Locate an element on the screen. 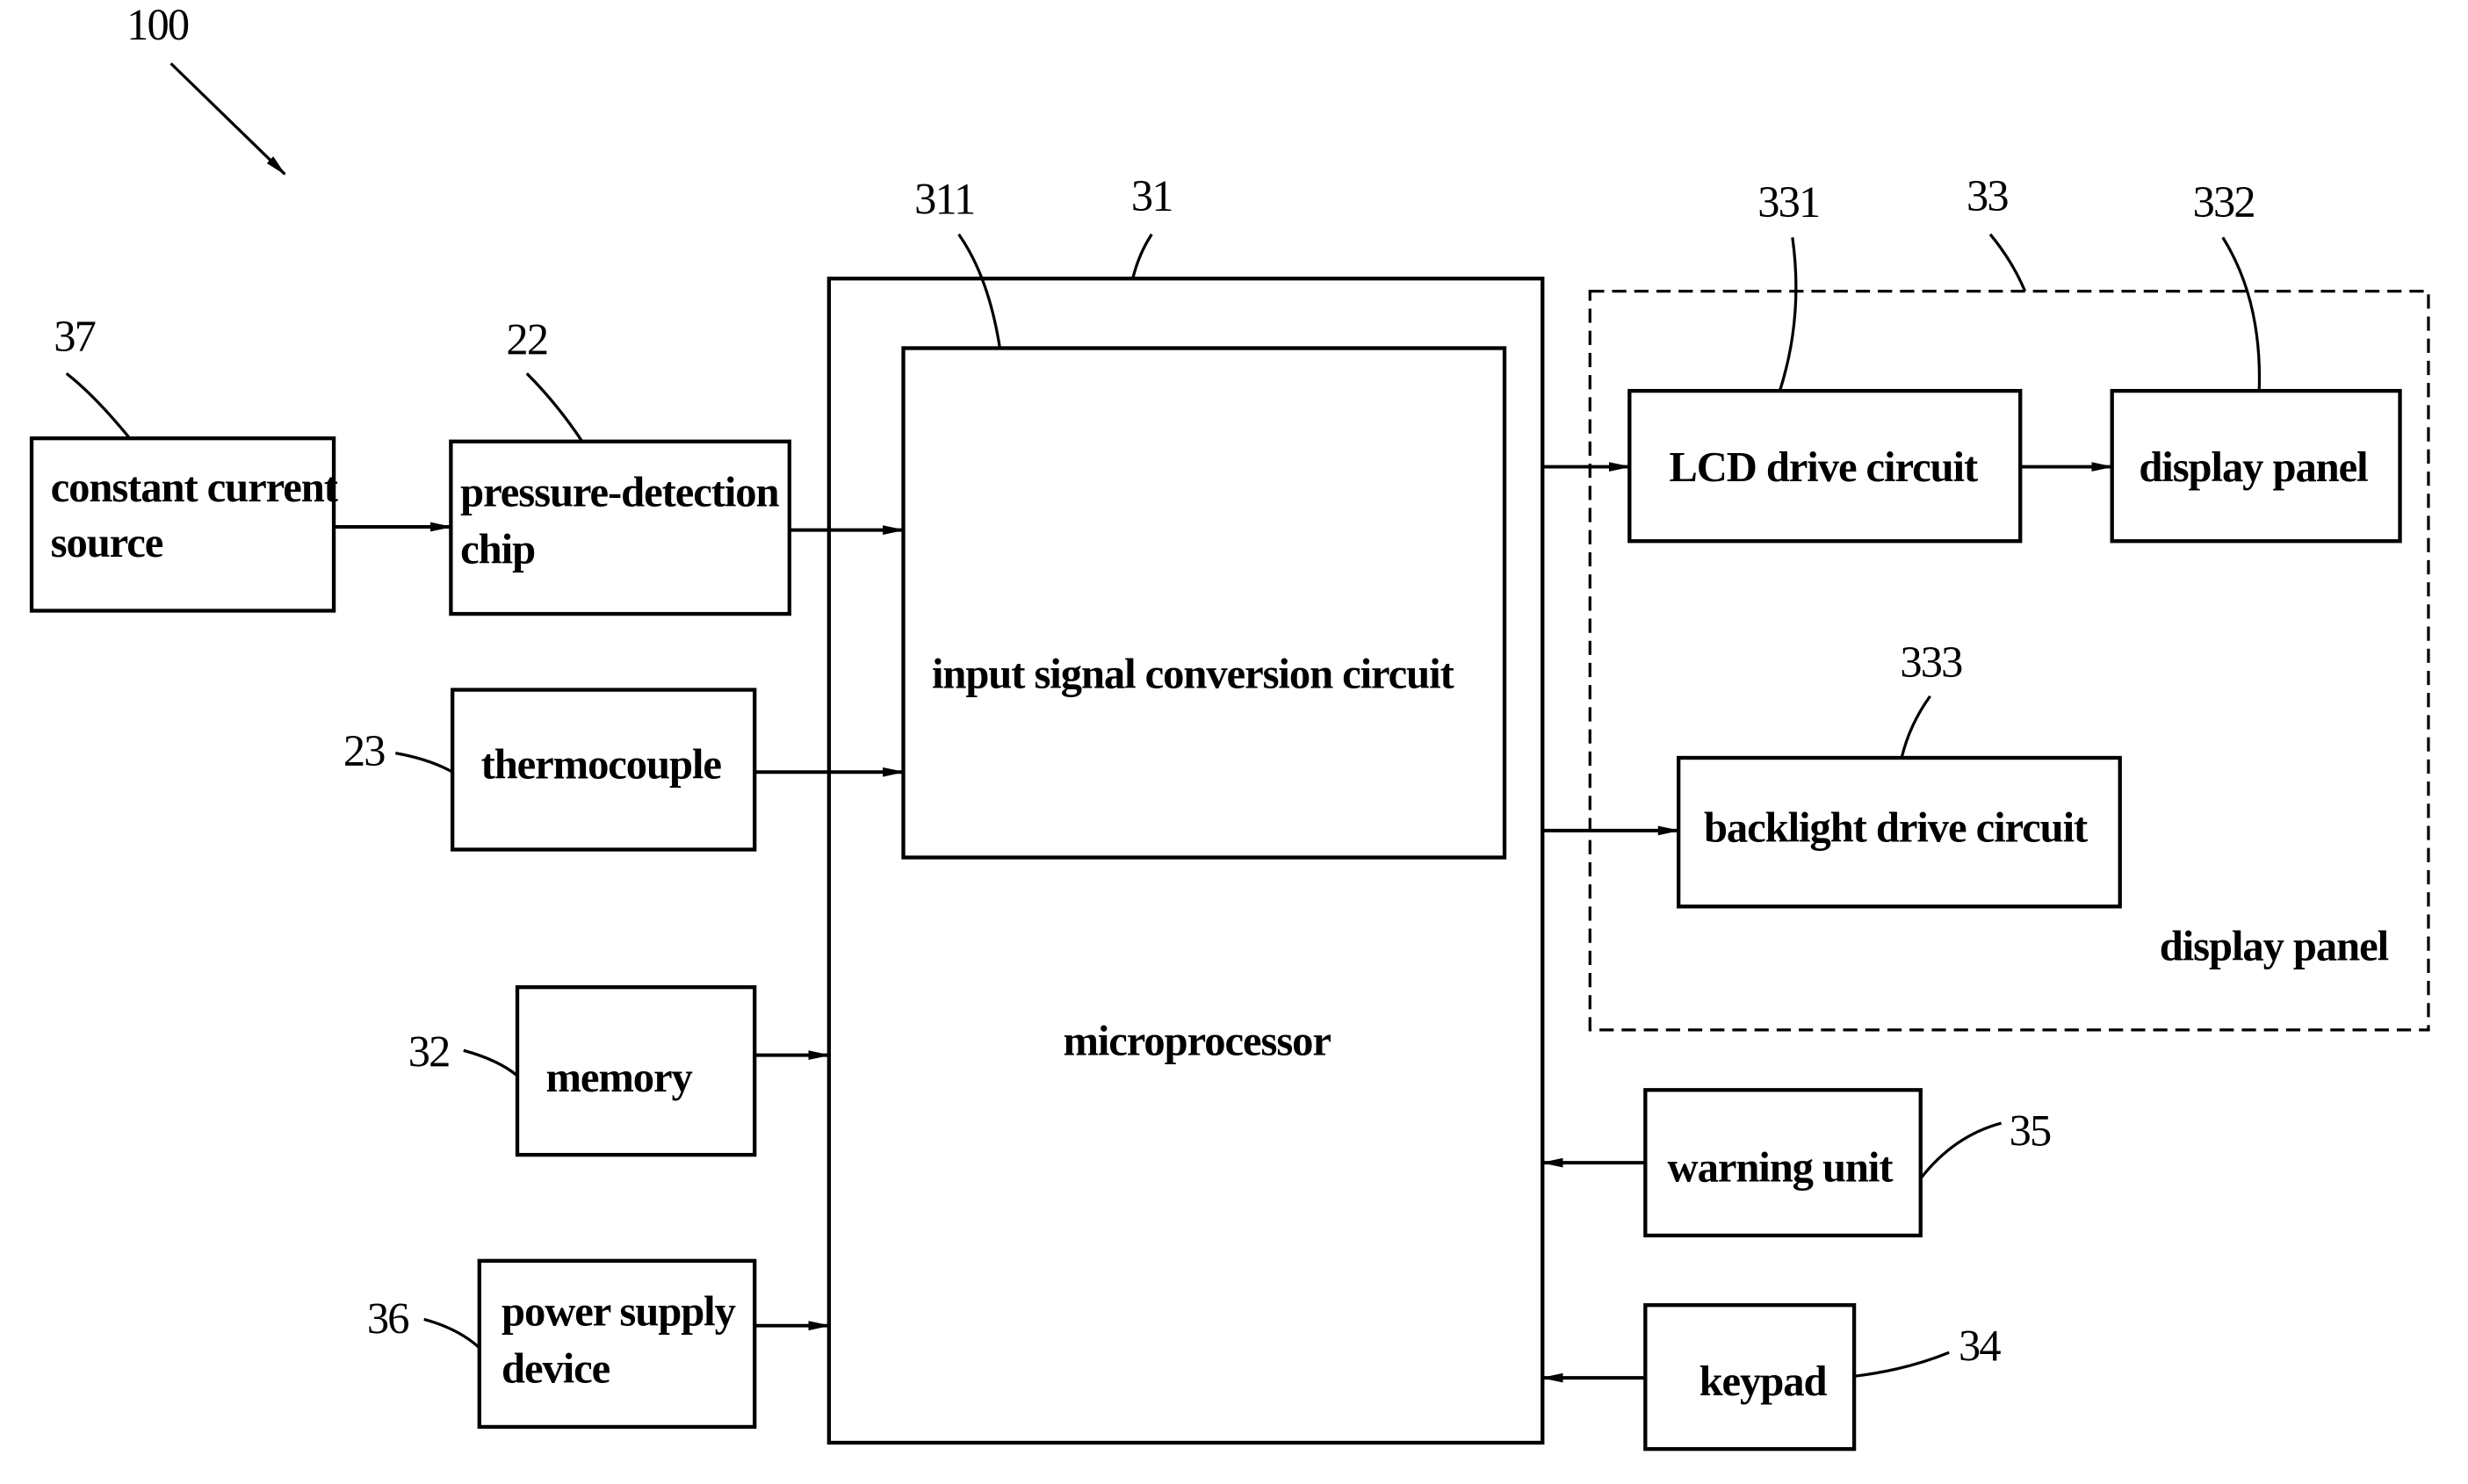  ref-332: 332 is located at coordinates (2224, 202).